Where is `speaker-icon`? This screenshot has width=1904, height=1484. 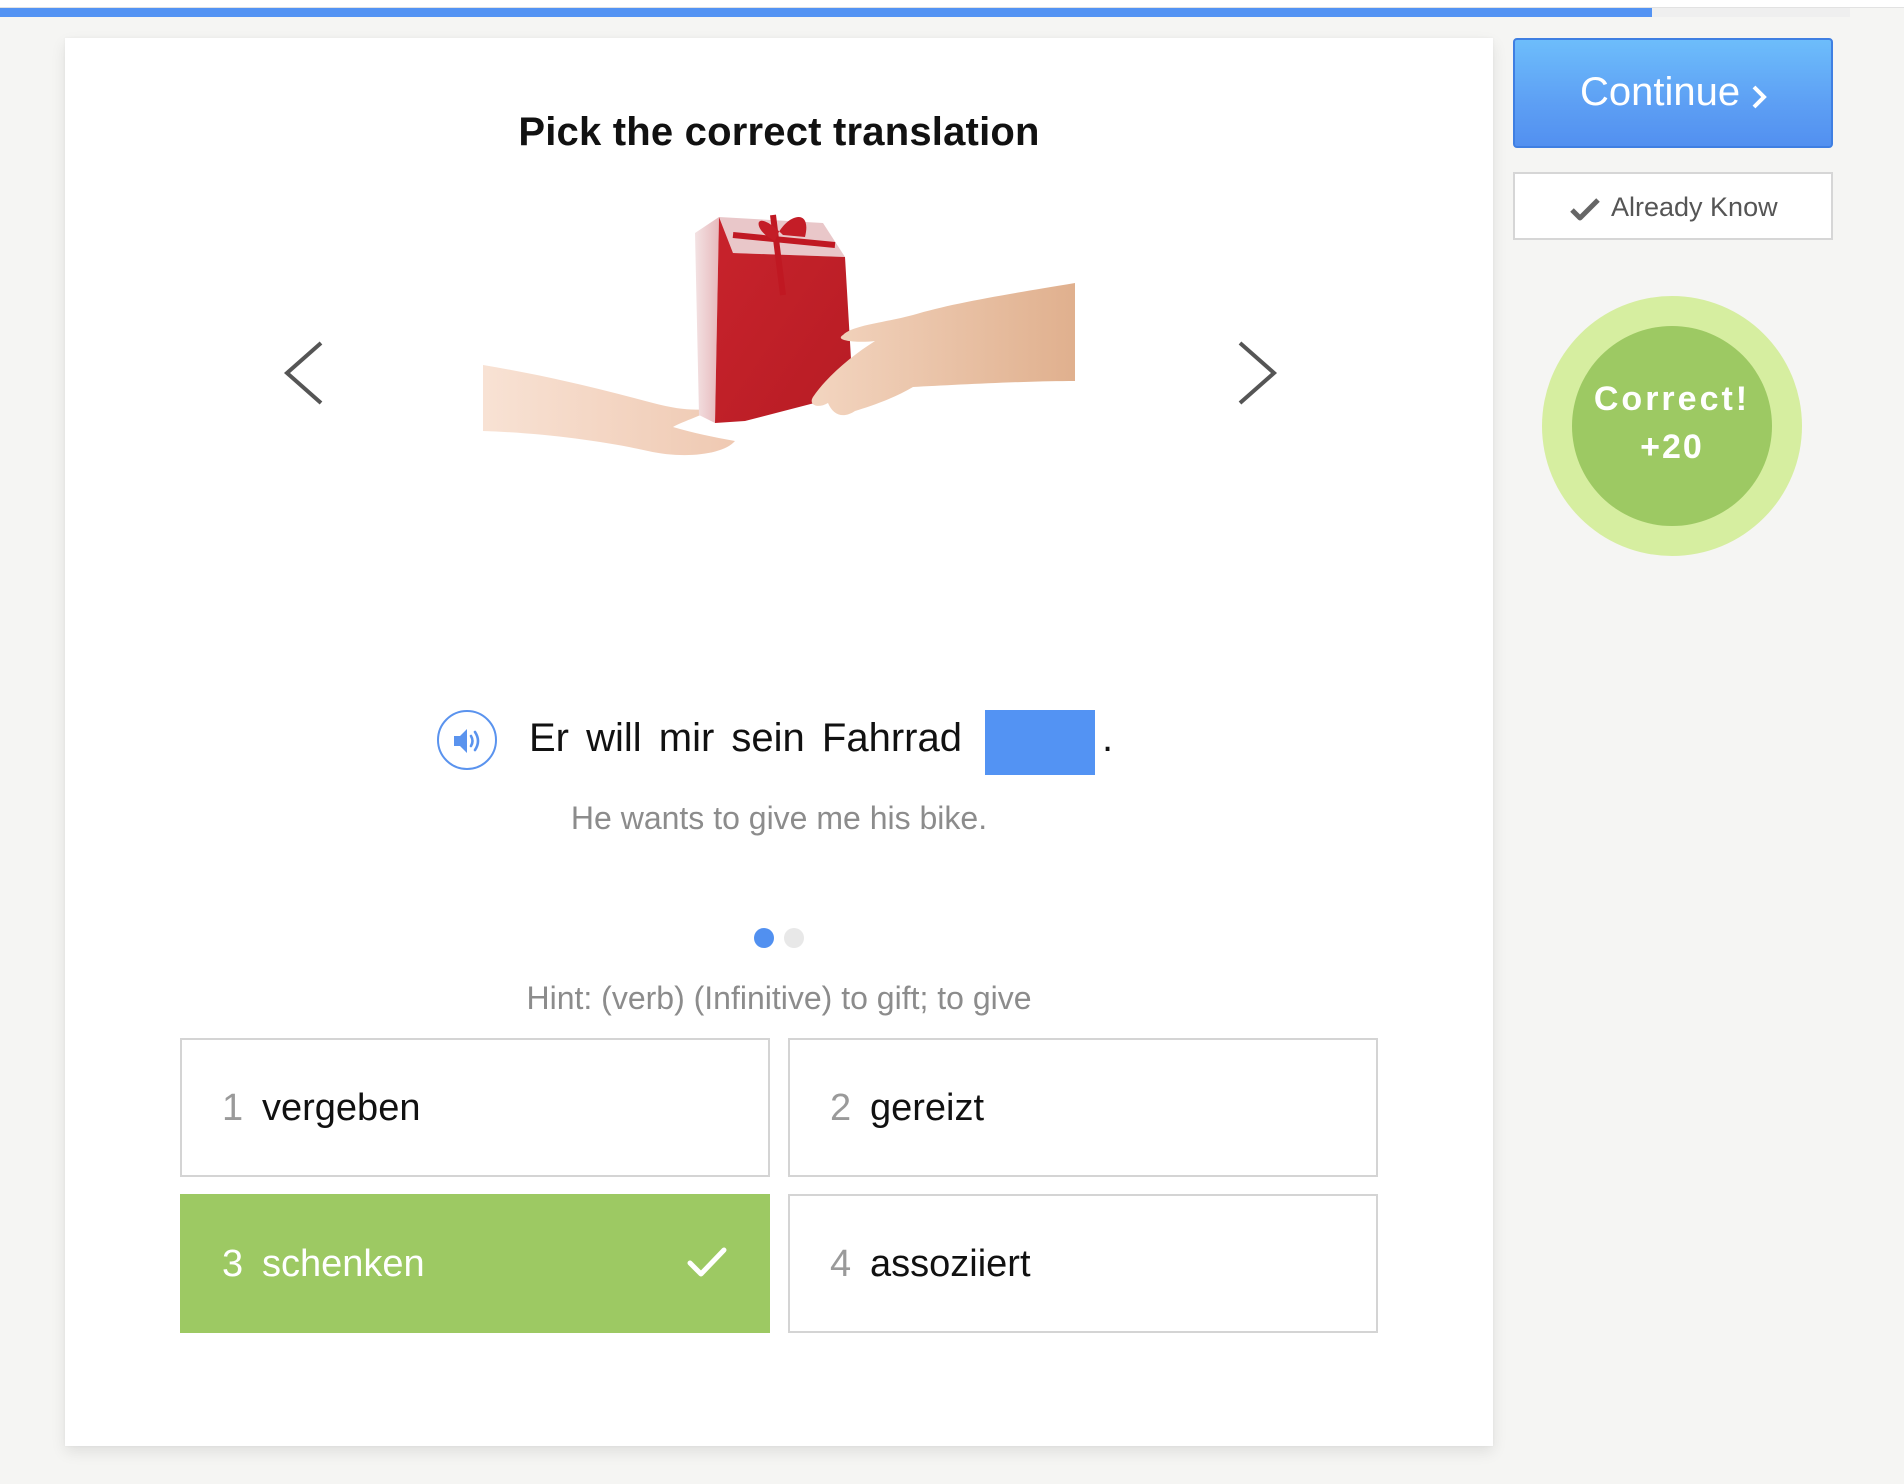
speaker-icon is located at coordinates (467, 741).